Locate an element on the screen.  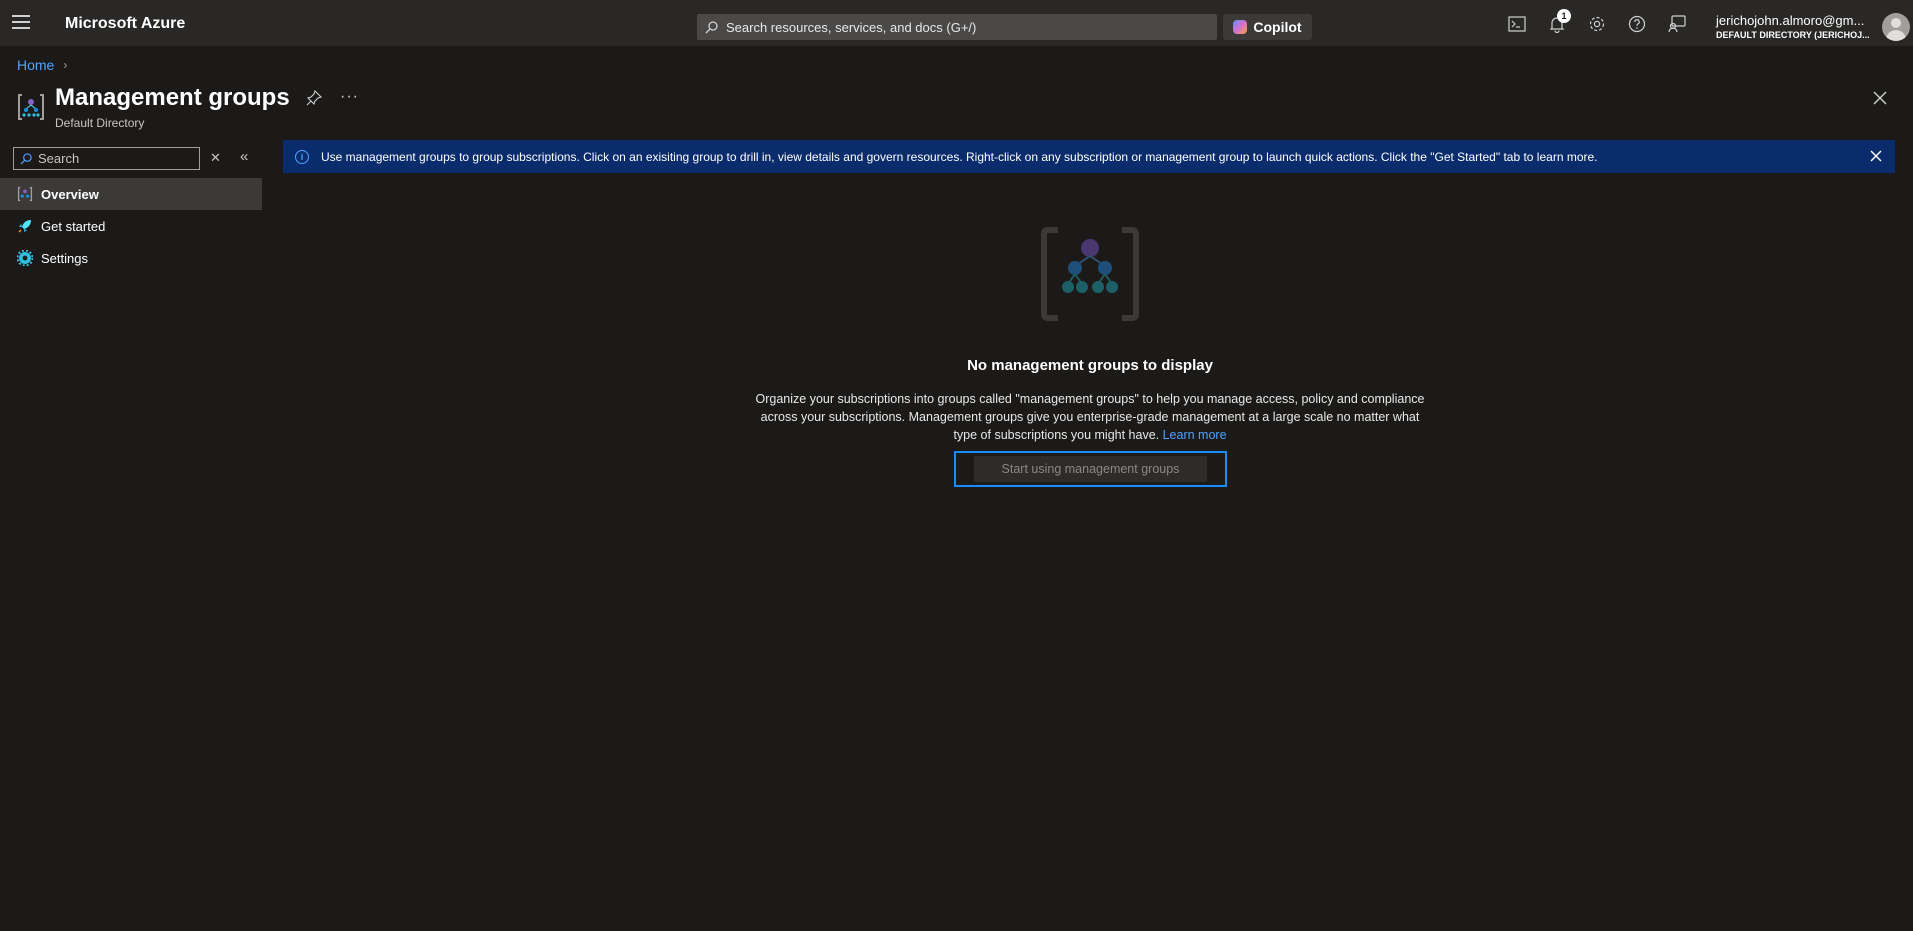
management-groups-empty-icon is located at coordinates (1090, 274).